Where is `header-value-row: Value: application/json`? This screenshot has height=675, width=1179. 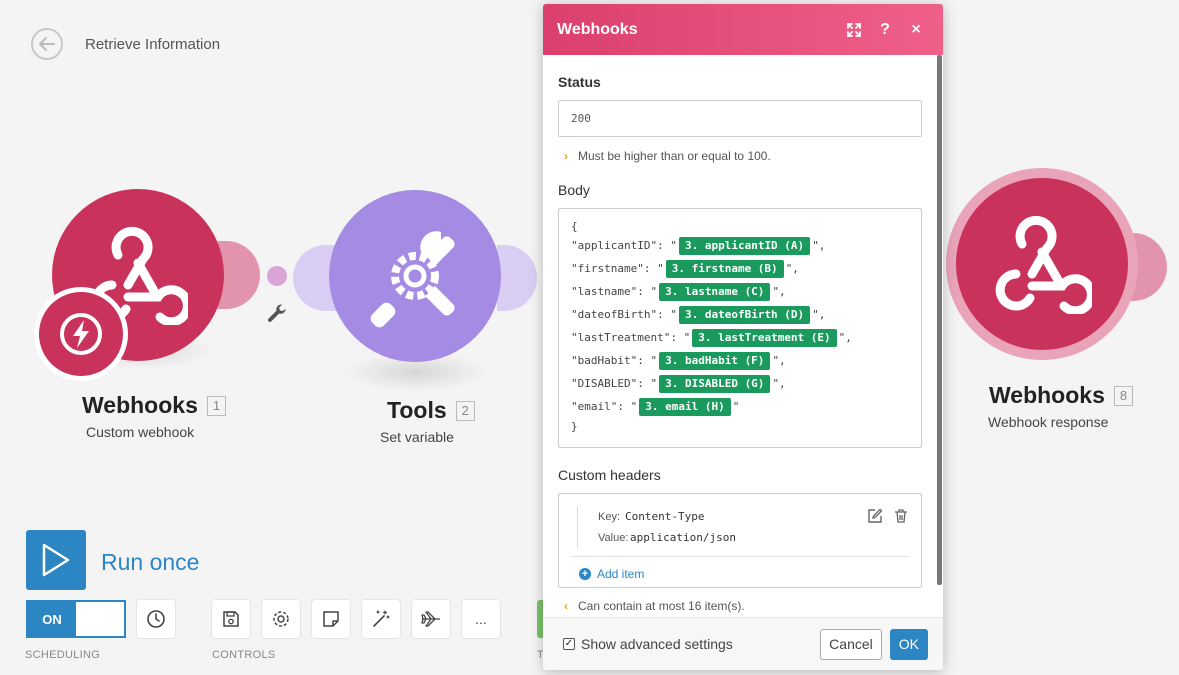 header-value-row: Value: application/json is located at coordinates (743, 537).